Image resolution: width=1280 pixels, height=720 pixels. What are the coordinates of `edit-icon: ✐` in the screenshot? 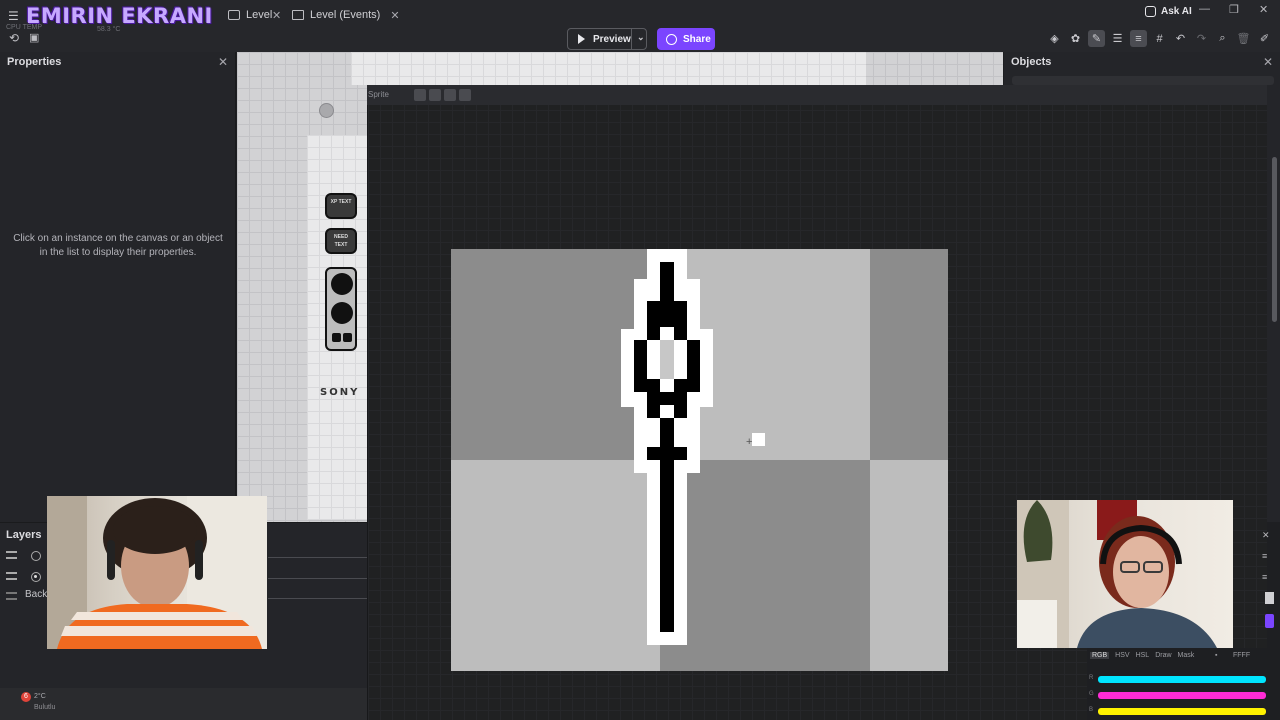 It's located at (1264, 38).